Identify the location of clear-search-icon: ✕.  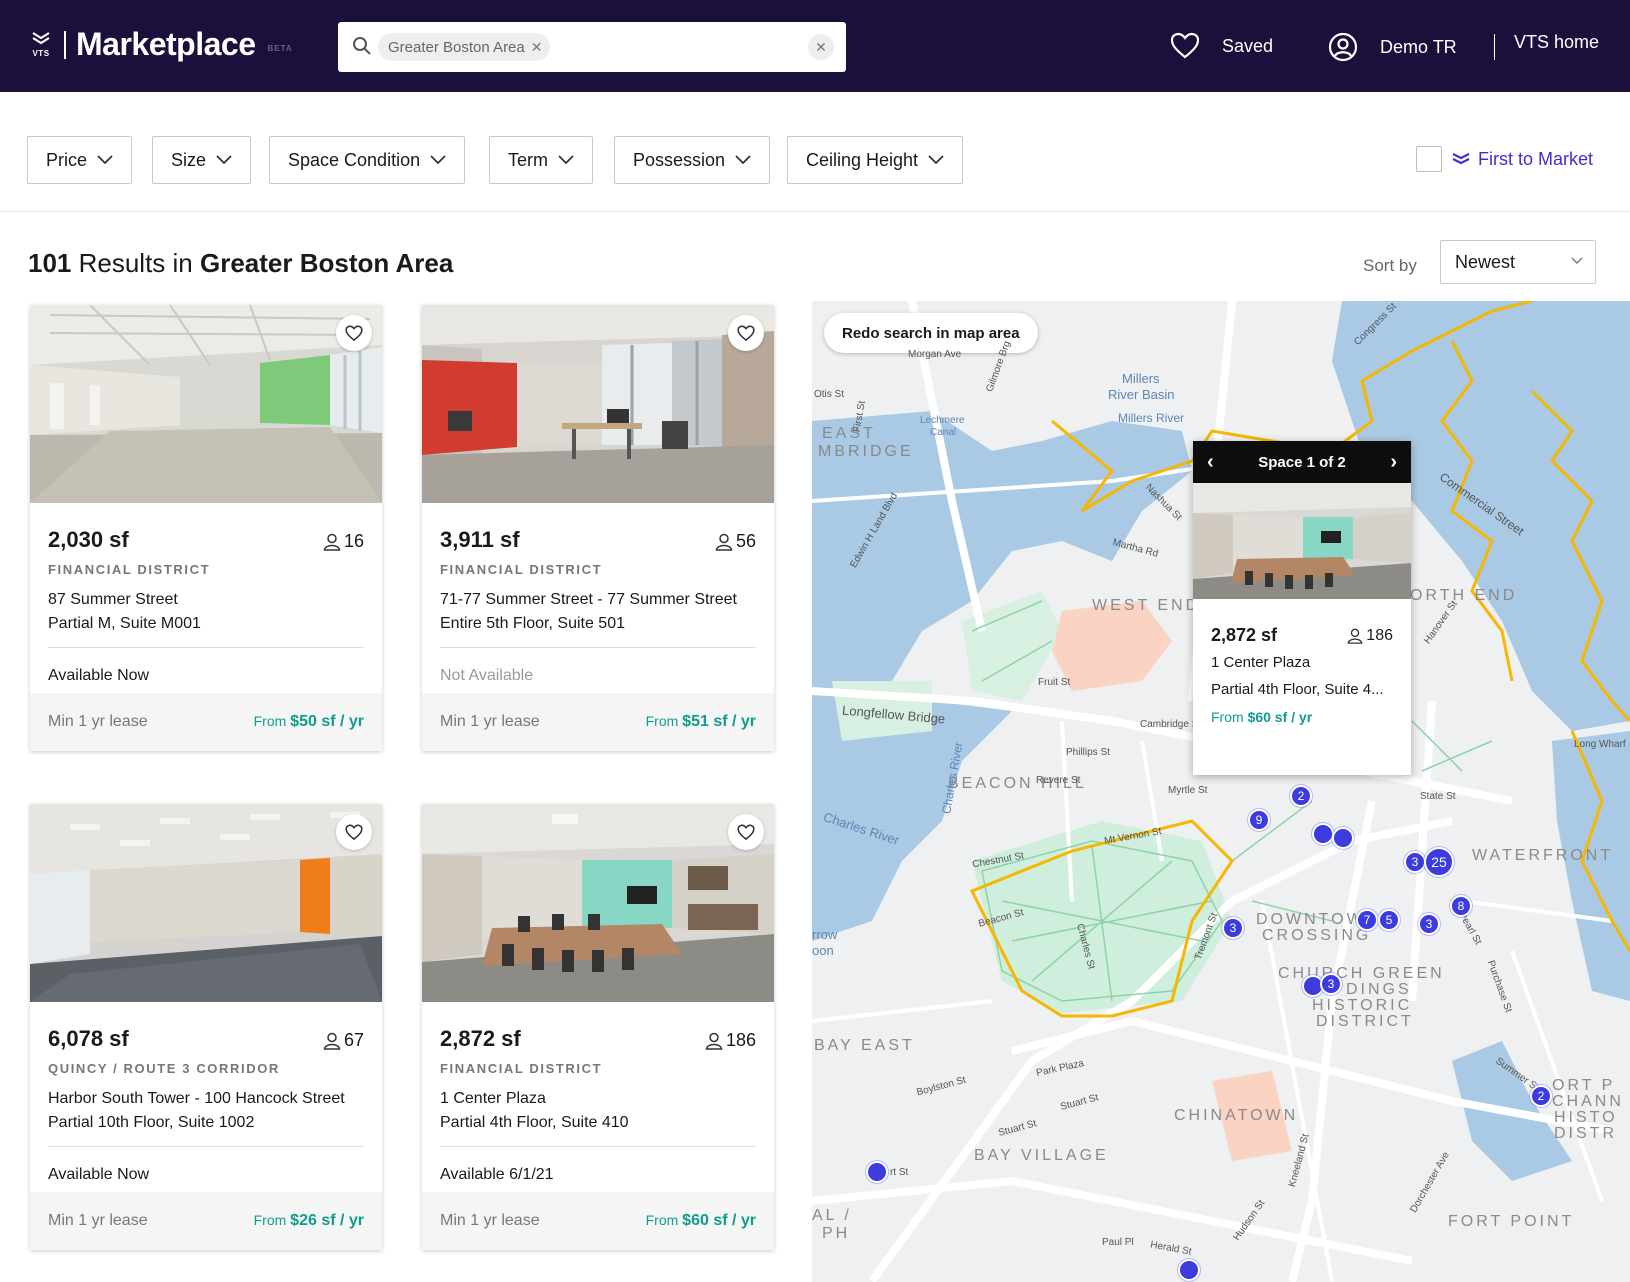
(821, 47).